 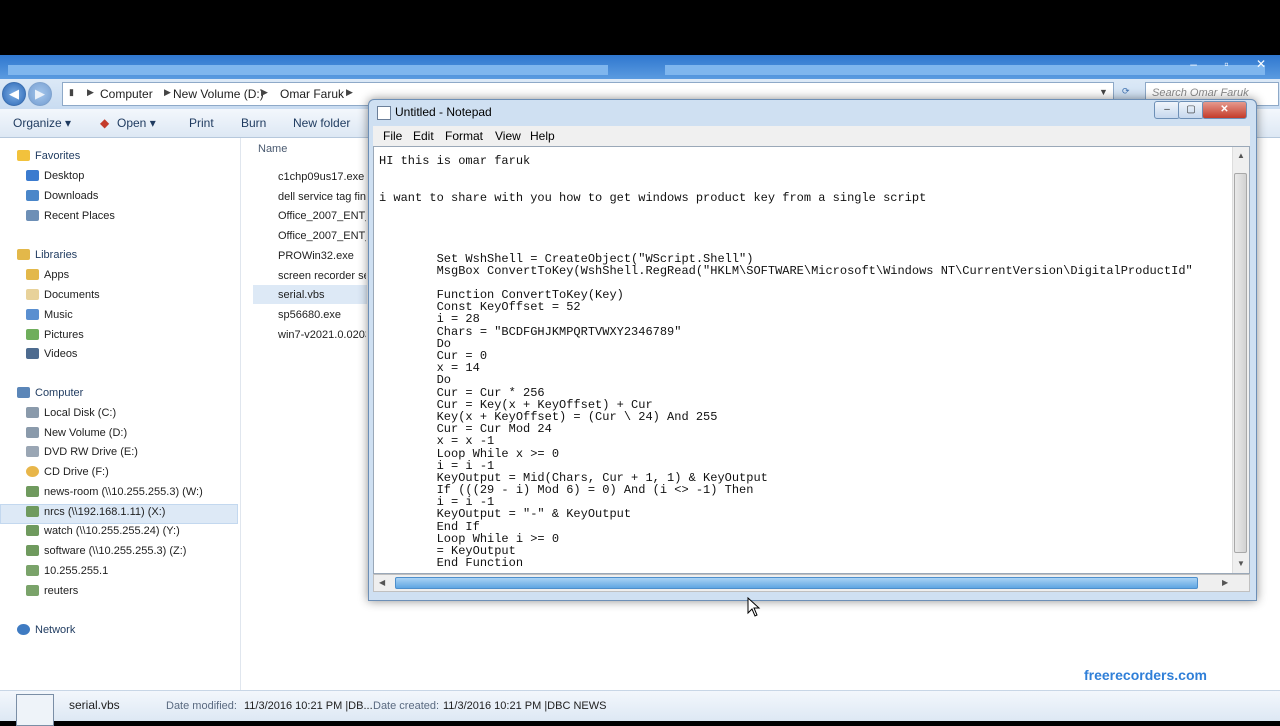 What do you see at coordinates (530, 331) in the screenshot?
I see `notepad-line: Chars = "BCDFGHJKMPQRTVWXY2346789"` at bounding box center [530, 331].